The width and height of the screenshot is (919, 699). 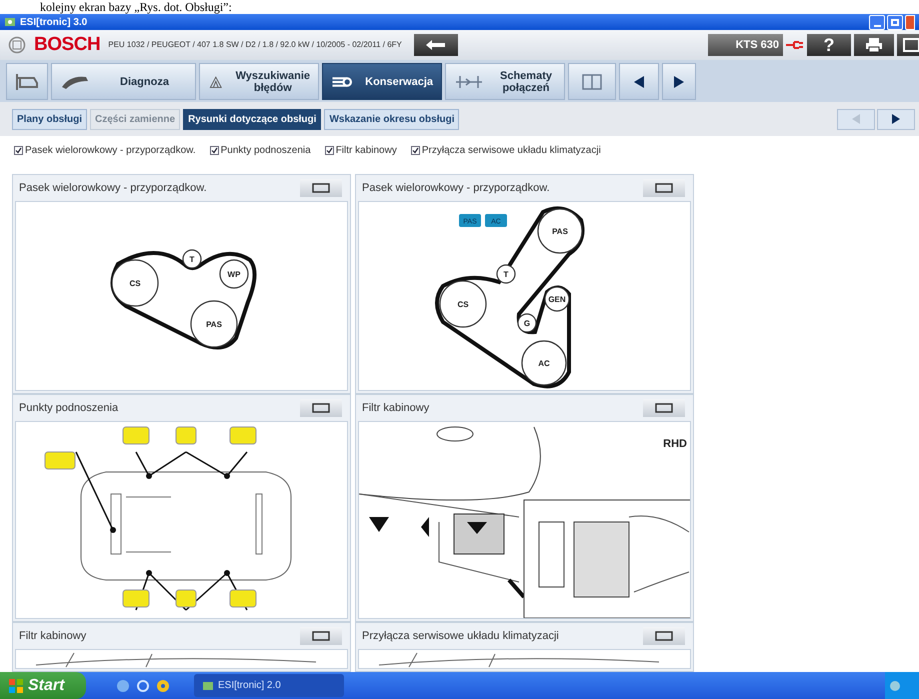 What do you see at coordinates (392, 119) in the screenshot?
I see `section-tab: Wskazanie okresu obsługi` at bounding box center [392, 119].